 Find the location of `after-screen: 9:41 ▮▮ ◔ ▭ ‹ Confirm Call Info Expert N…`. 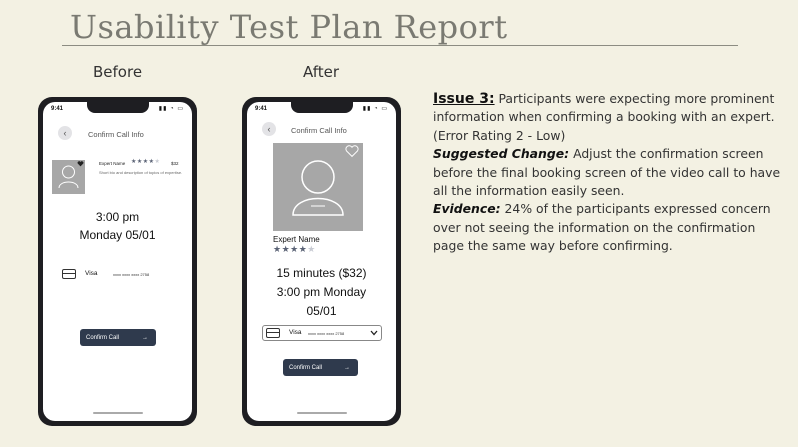

after-screen: 9:41 ▮▮ ◔ ▭ ‹ Confirm Call Info Expert N… is located at coordinates (321, 261).